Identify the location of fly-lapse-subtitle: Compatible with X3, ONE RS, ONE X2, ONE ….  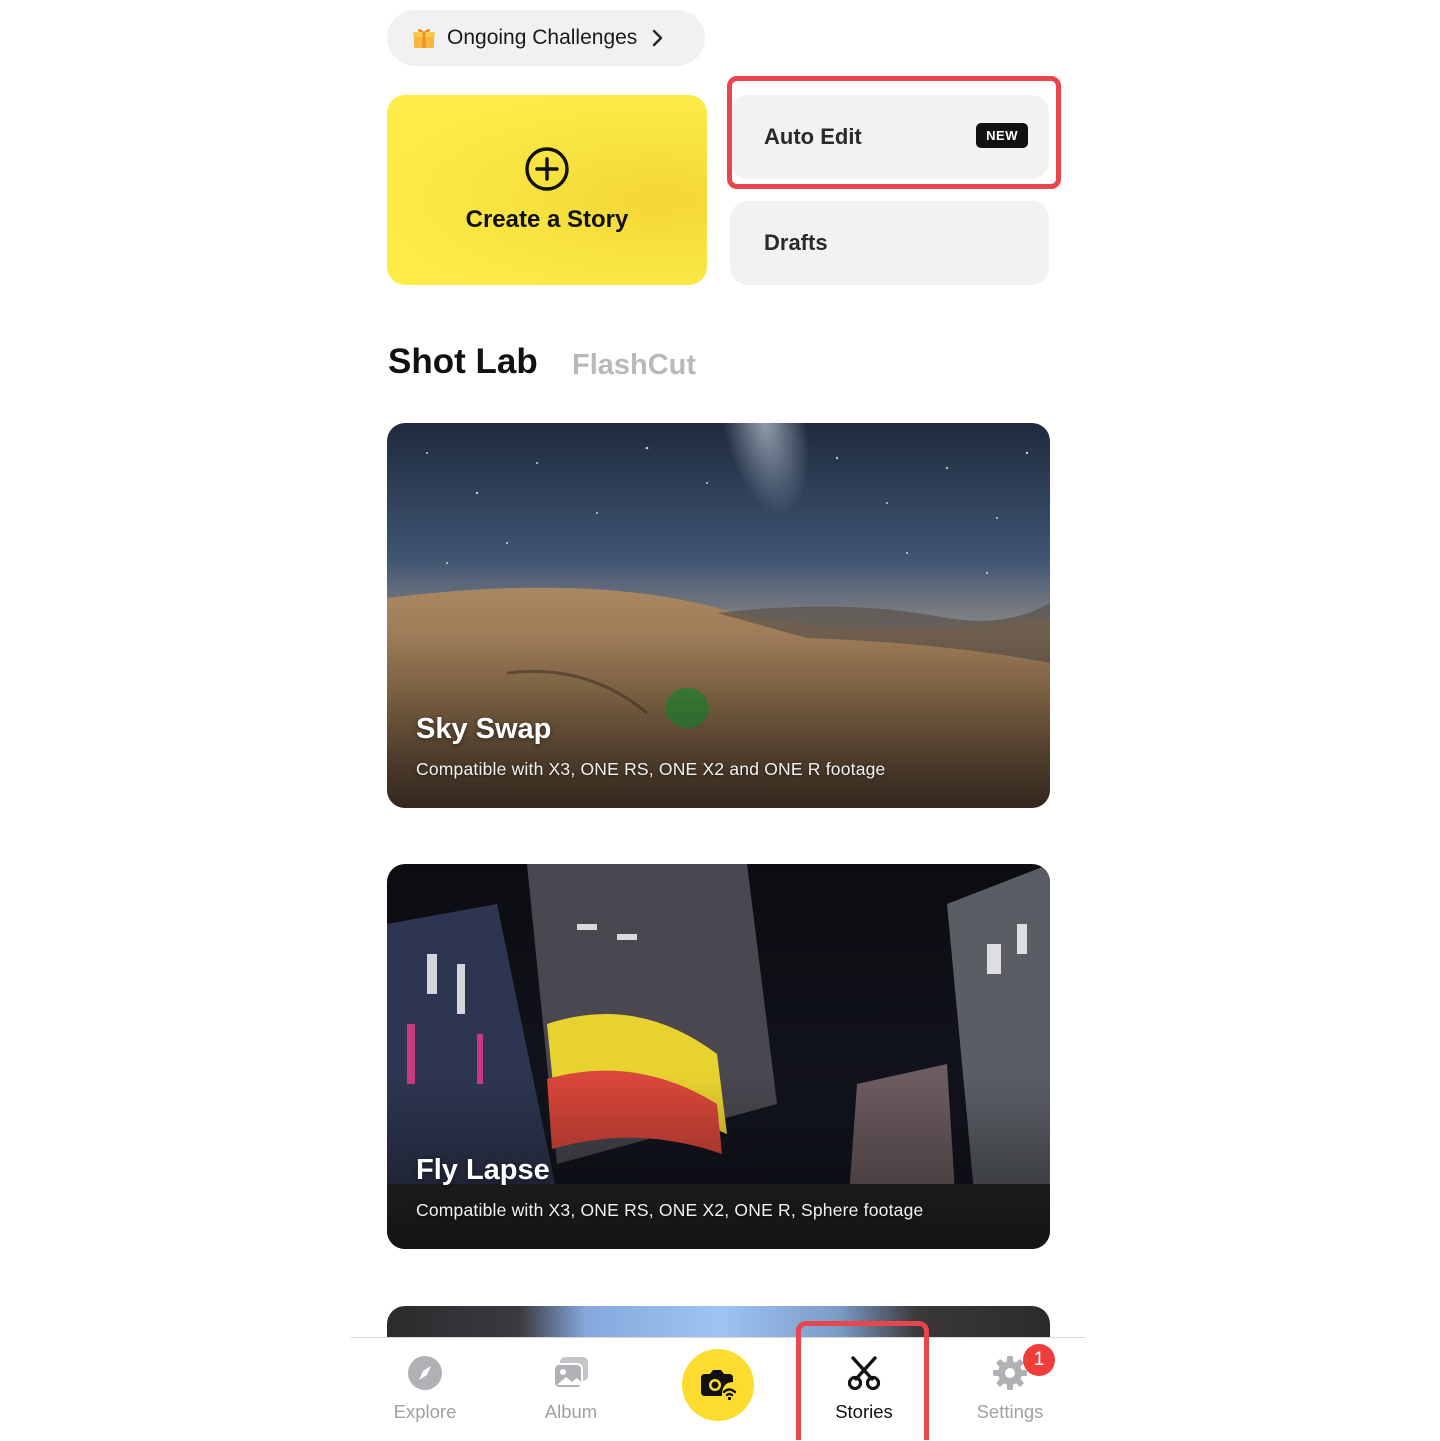
(670, 1210).